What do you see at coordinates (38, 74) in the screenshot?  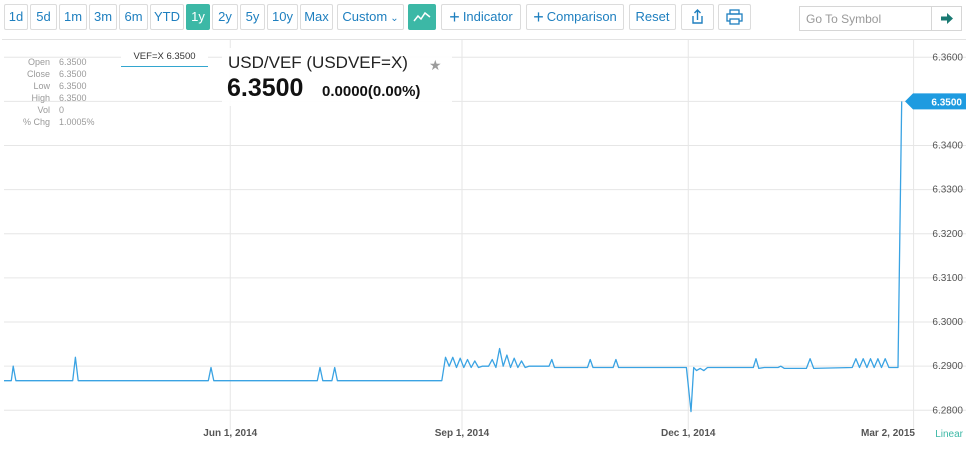 I see `ohlc-label: Close` at bounding box center [38, 74].